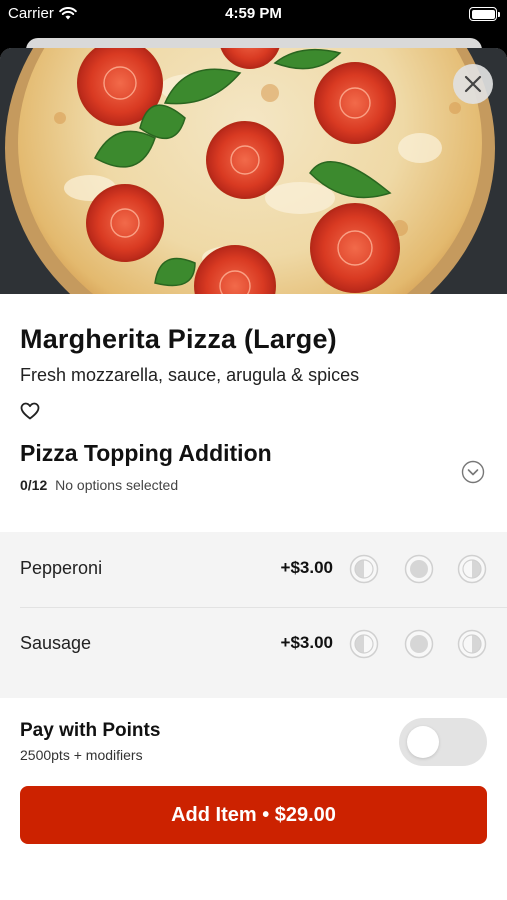 This screenshot has width=507, height=900. What do you see at coordinates (253, 644) in the screenshot?
I see `option-row-sausage: Sausage +$3.00` at bounding box center [253, 644].